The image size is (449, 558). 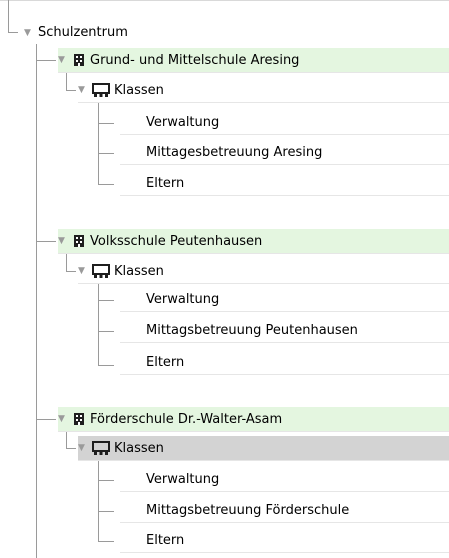 What do you see at coordinates (186, 419) in the screenshot?
I see `tree-node-label: Förderschule Dr.-Walter-Asam` at bounding box center [186, 419].